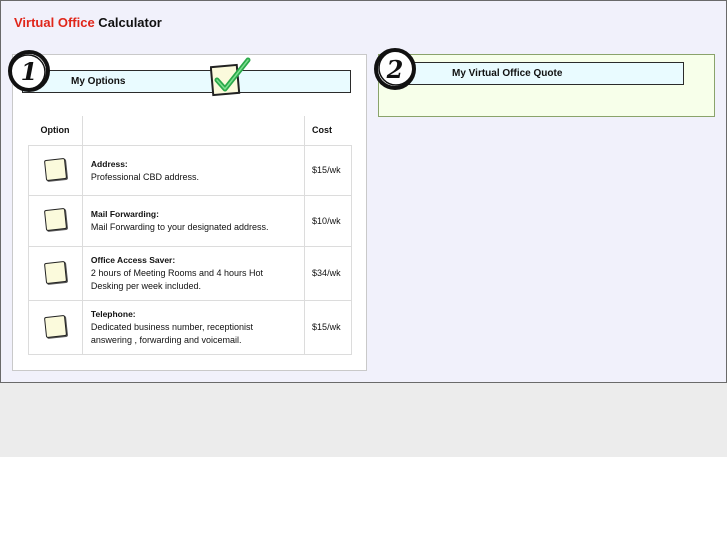  I want to click on page-title: Virtual Office Calculator, so click(88, 22).